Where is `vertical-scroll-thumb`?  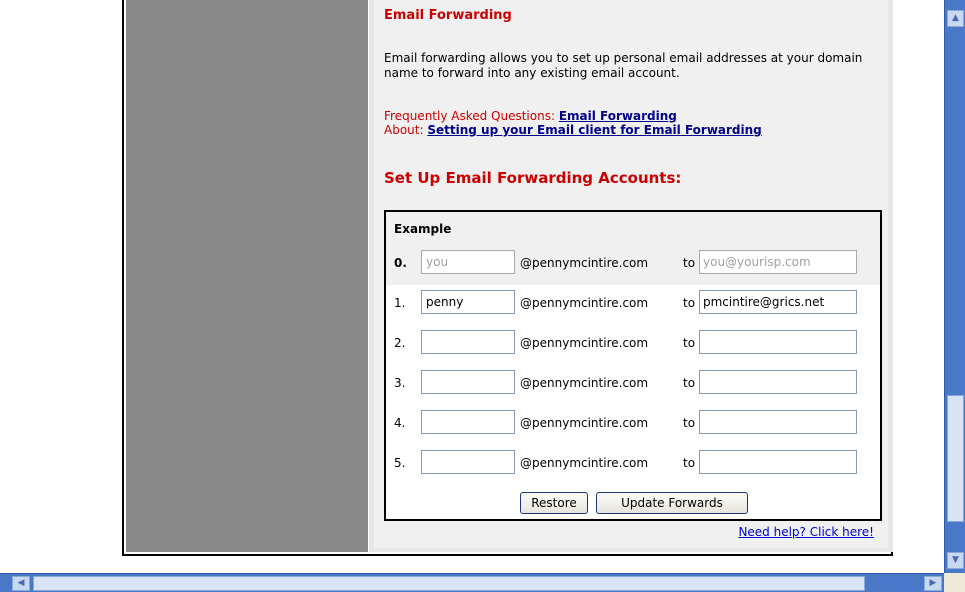
vertical-scroll-thumb is located at coordinates (955, 458).